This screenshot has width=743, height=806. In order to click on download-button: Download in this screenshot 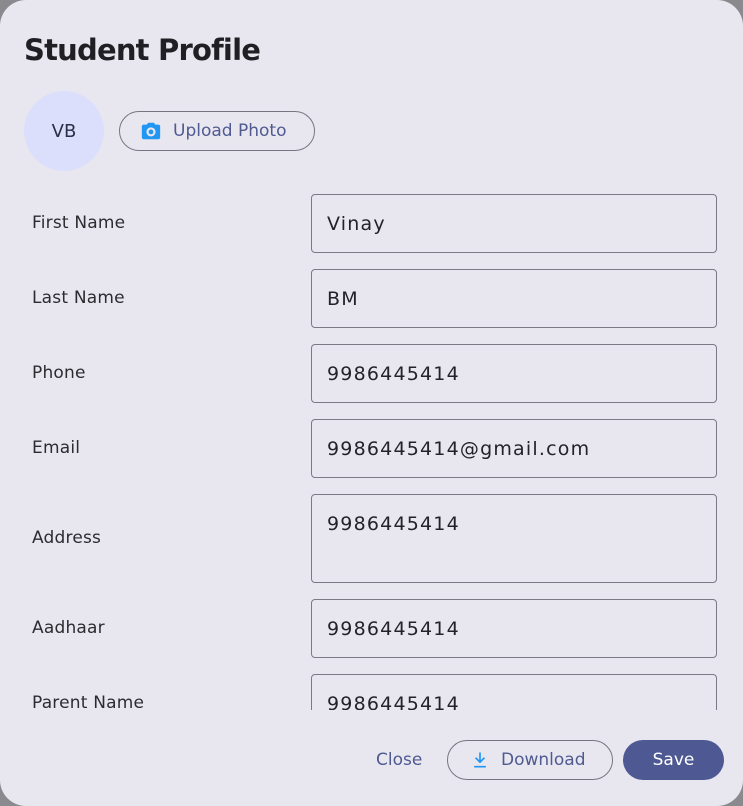, I will do `click(530, 760)`.